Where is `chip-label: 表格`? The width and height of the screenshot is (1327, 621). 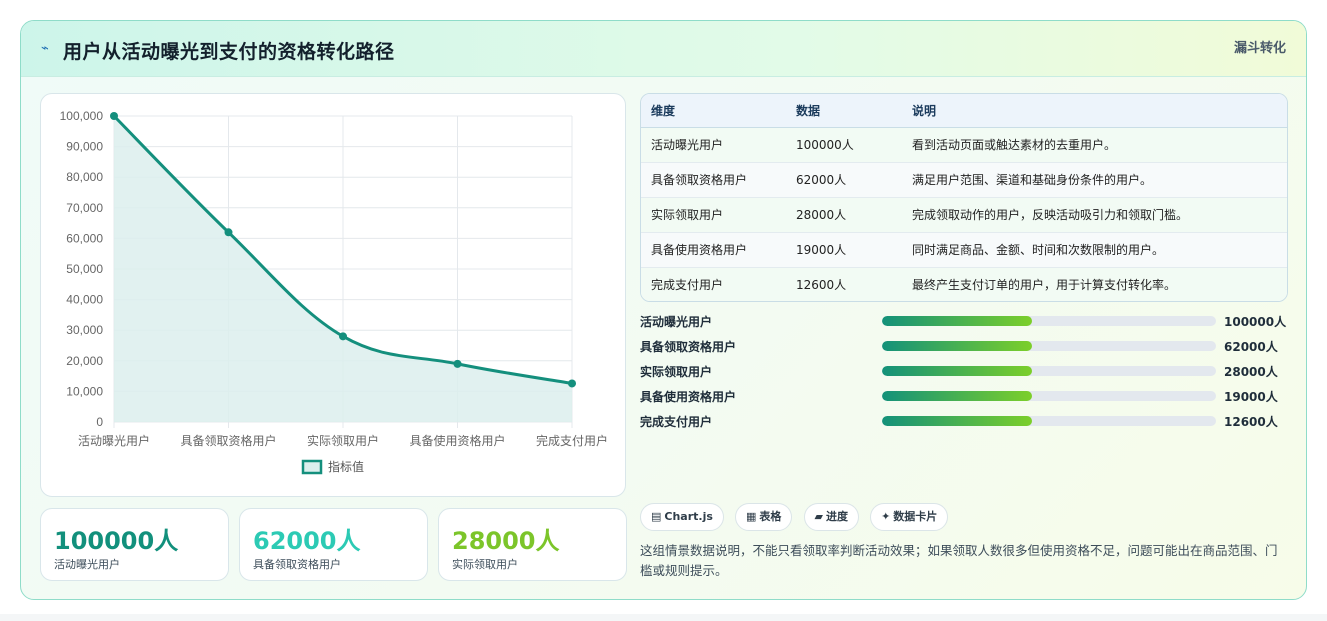
chip-label: 表格 is located at coordinates (770, 516).